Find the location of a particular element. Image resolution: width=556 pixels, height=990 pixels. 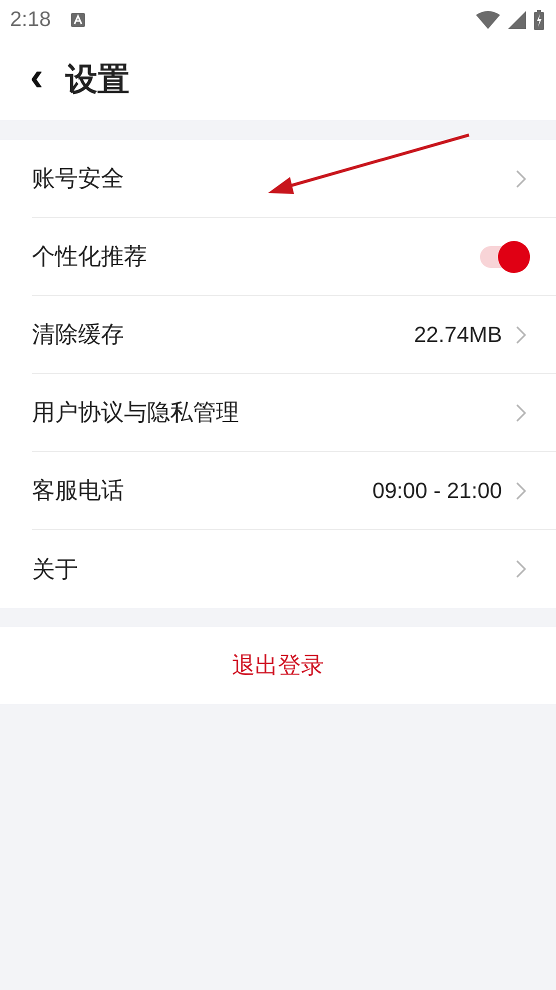

settings-label: 用户协议与隐私管理 is located at coordinates (136, 413).